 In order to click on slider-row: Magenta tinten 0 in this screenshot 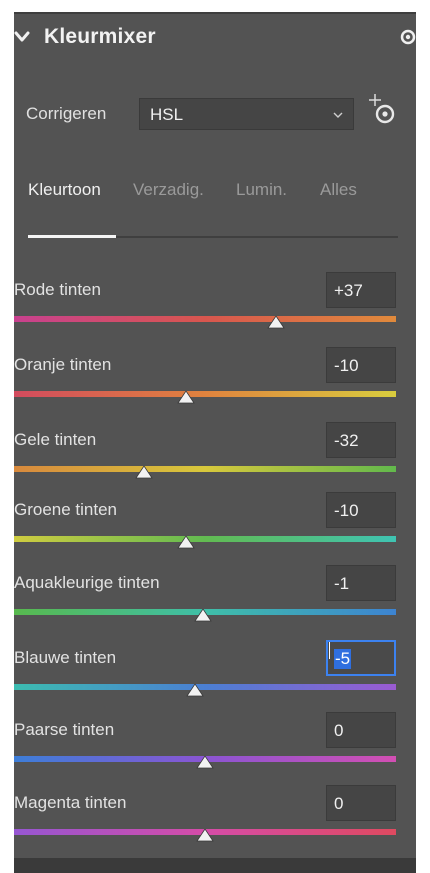, I will do `click(205, 824)`.